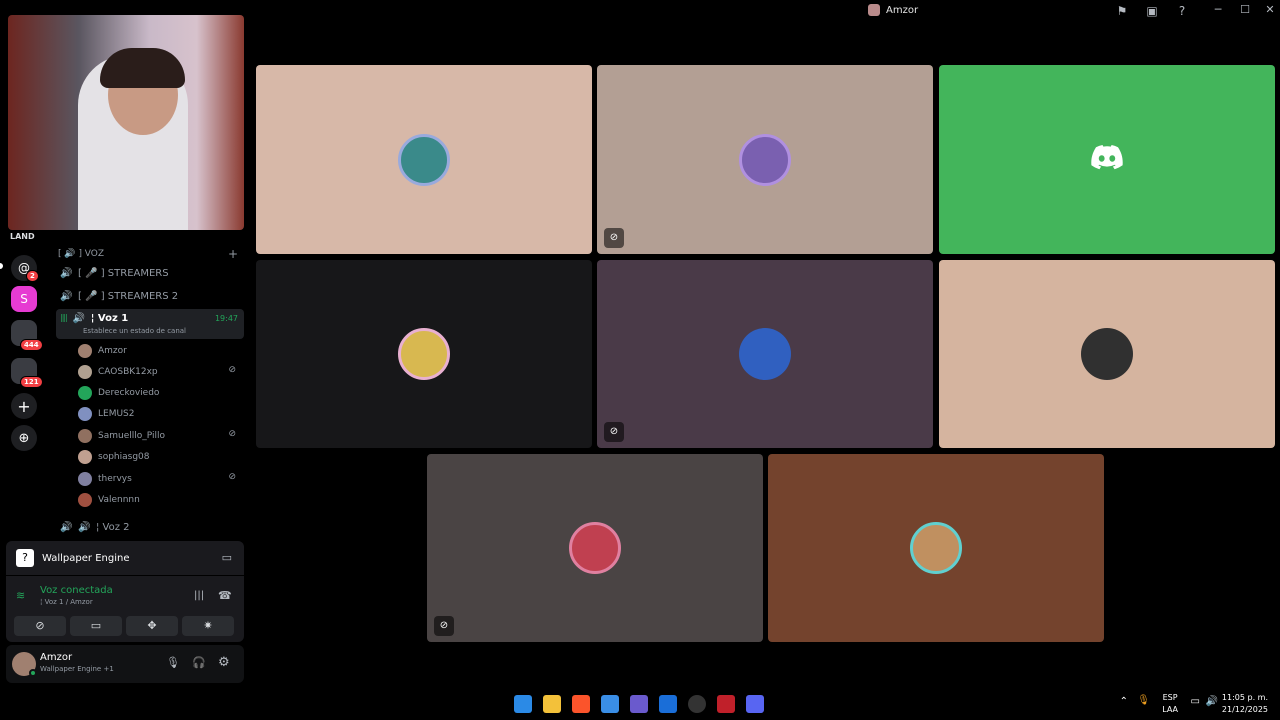 Image resolution: width=1280 pixels, height=720 pixels. What do you see at coordinates (24, 299) in the screenshot?
I see `server-icon-2: S` at bounding box center [24, 299].